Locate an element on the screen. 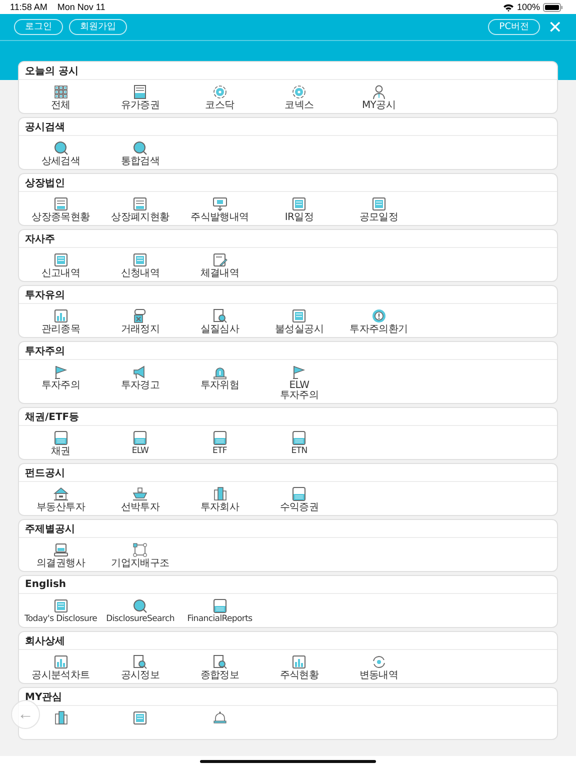 The image size is (576, 768). menu-item-link: 공시분석차트 is located at coordinates (61, 676).